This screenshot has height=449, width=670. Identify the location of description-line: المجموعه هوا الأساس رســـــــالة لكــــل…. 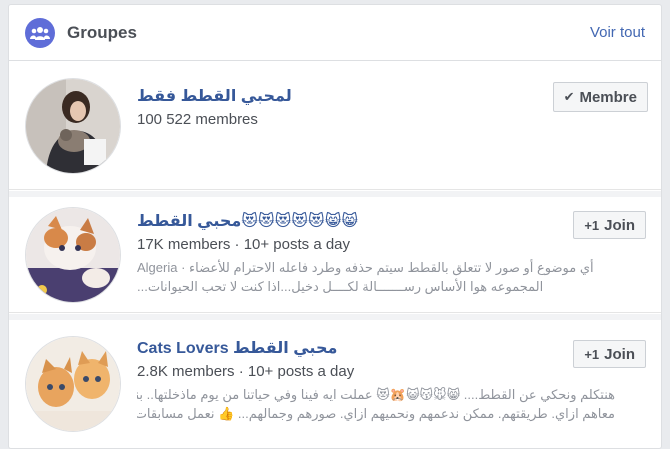
(340, 286).